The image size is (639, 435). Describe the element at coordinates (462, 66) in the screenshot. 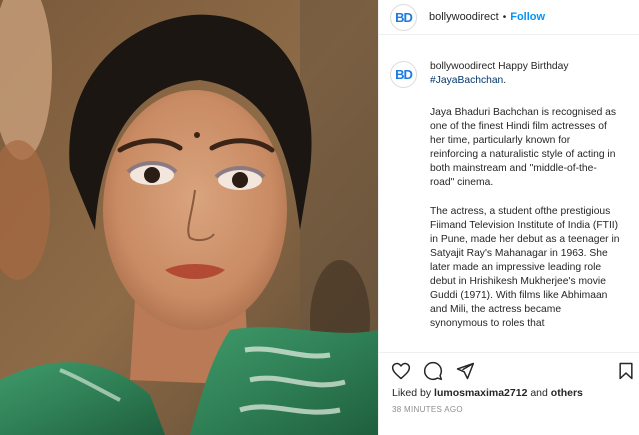

I see `caption-username: bollywoodirect` at that location.